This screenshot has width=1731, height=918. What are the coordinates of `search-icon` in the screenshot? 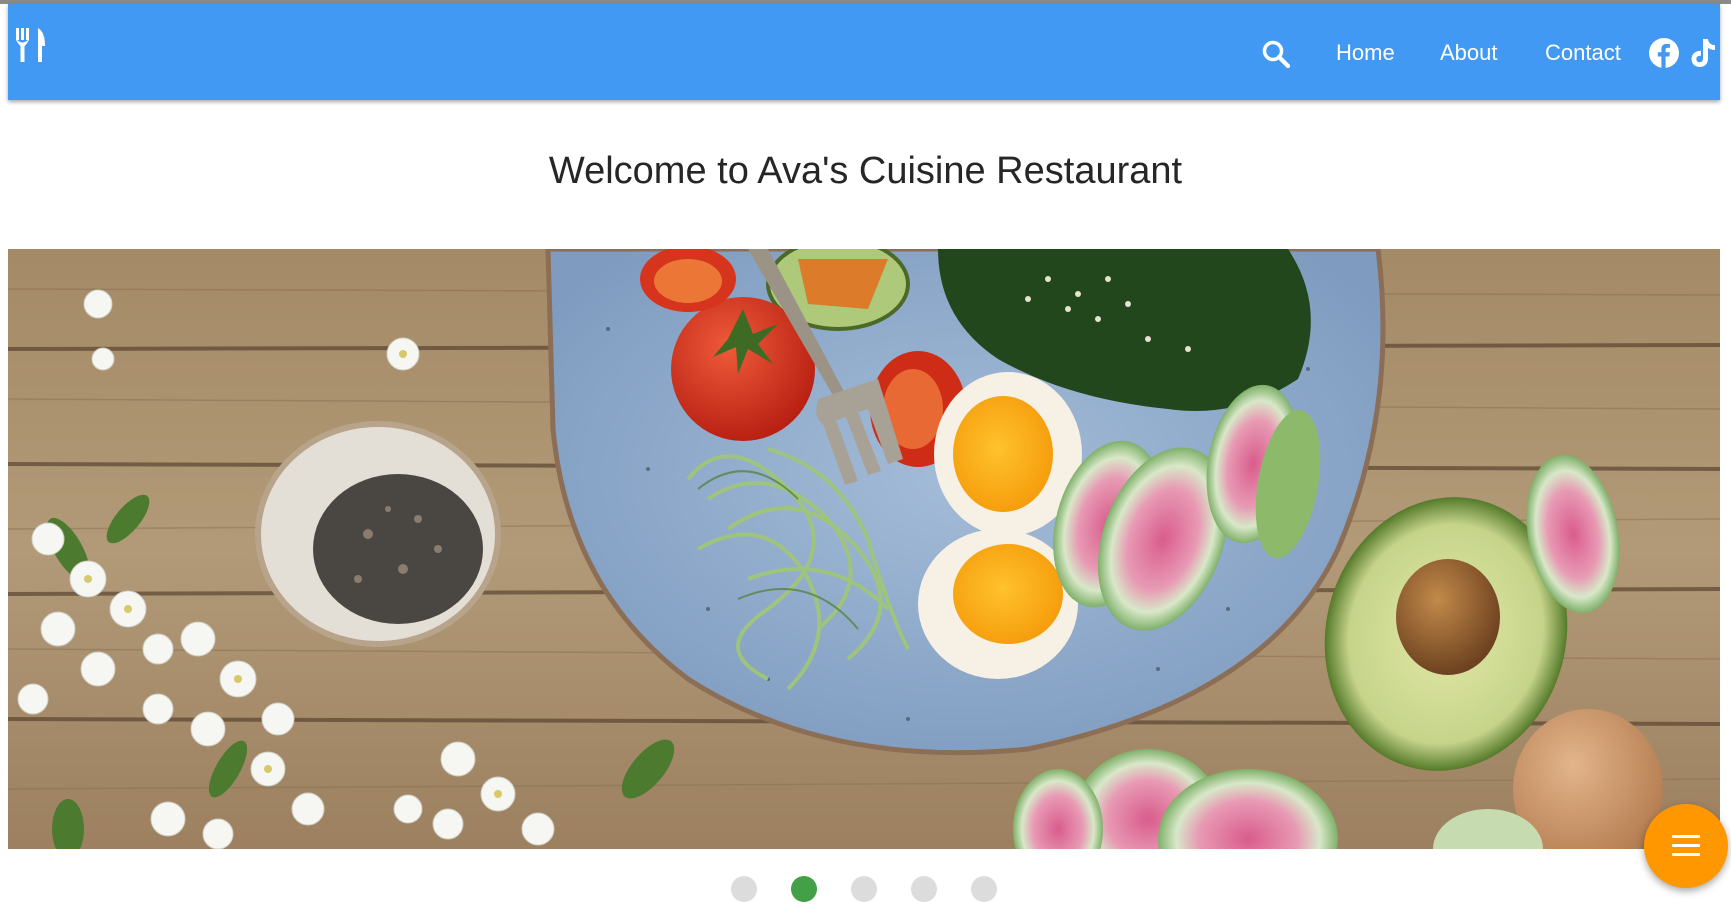 It's located at (1276, 54).